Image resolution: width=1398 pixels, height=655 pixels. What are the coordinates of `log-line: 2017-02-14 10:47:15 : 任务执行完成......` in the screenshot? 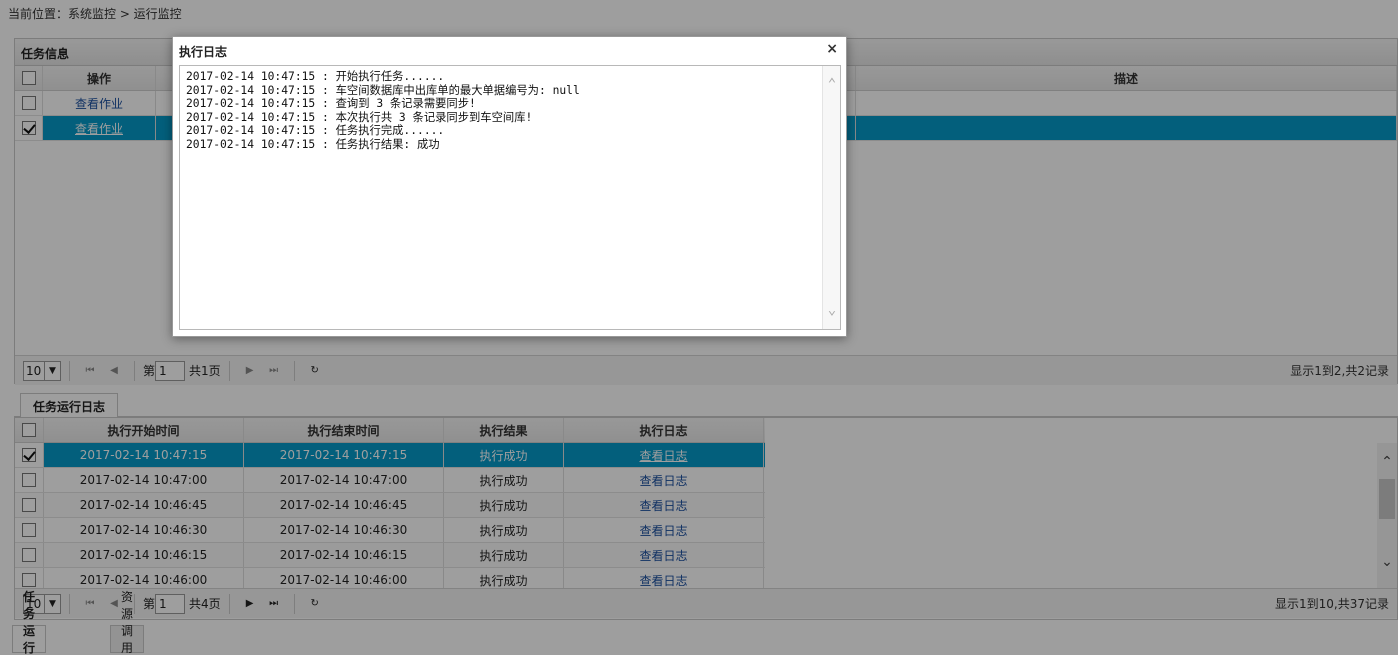 It's located at (315, 130).